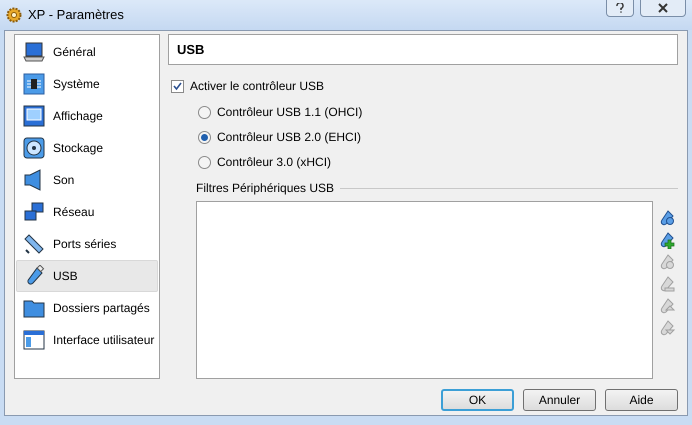  What do you see at coordinates (667, 240) in the screenshot?
I see `usb-plug-plus-icon` at bounding box center [667, 240].